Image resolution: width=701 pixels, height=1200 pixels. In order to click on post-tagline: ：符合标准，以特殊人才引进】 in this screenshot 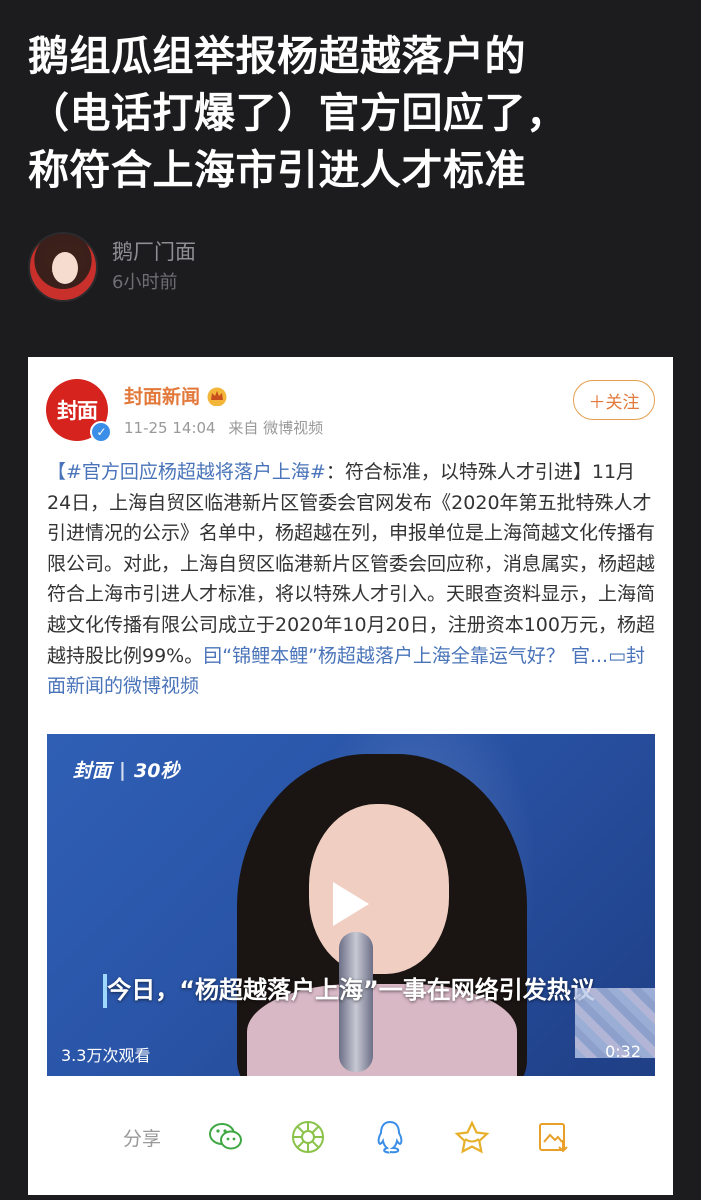, I will do `click(458, 472)`.